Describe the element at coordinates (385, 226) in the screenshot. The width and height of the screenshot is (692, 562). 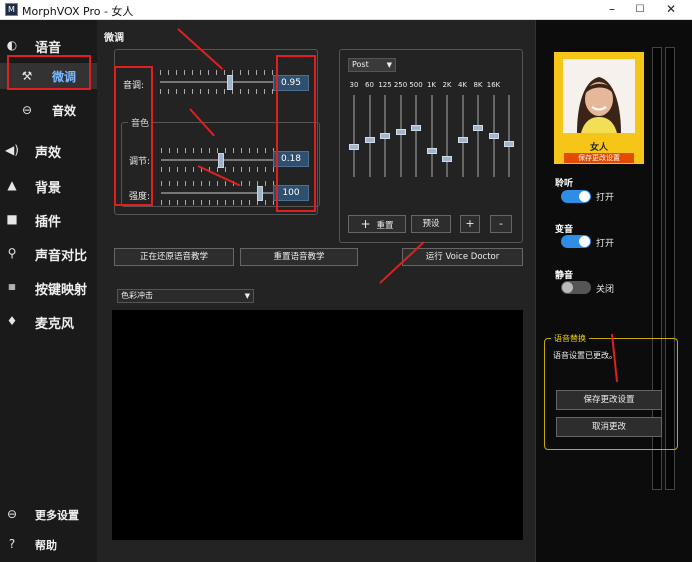
I see `eq-reset-label: 重置` at that location.